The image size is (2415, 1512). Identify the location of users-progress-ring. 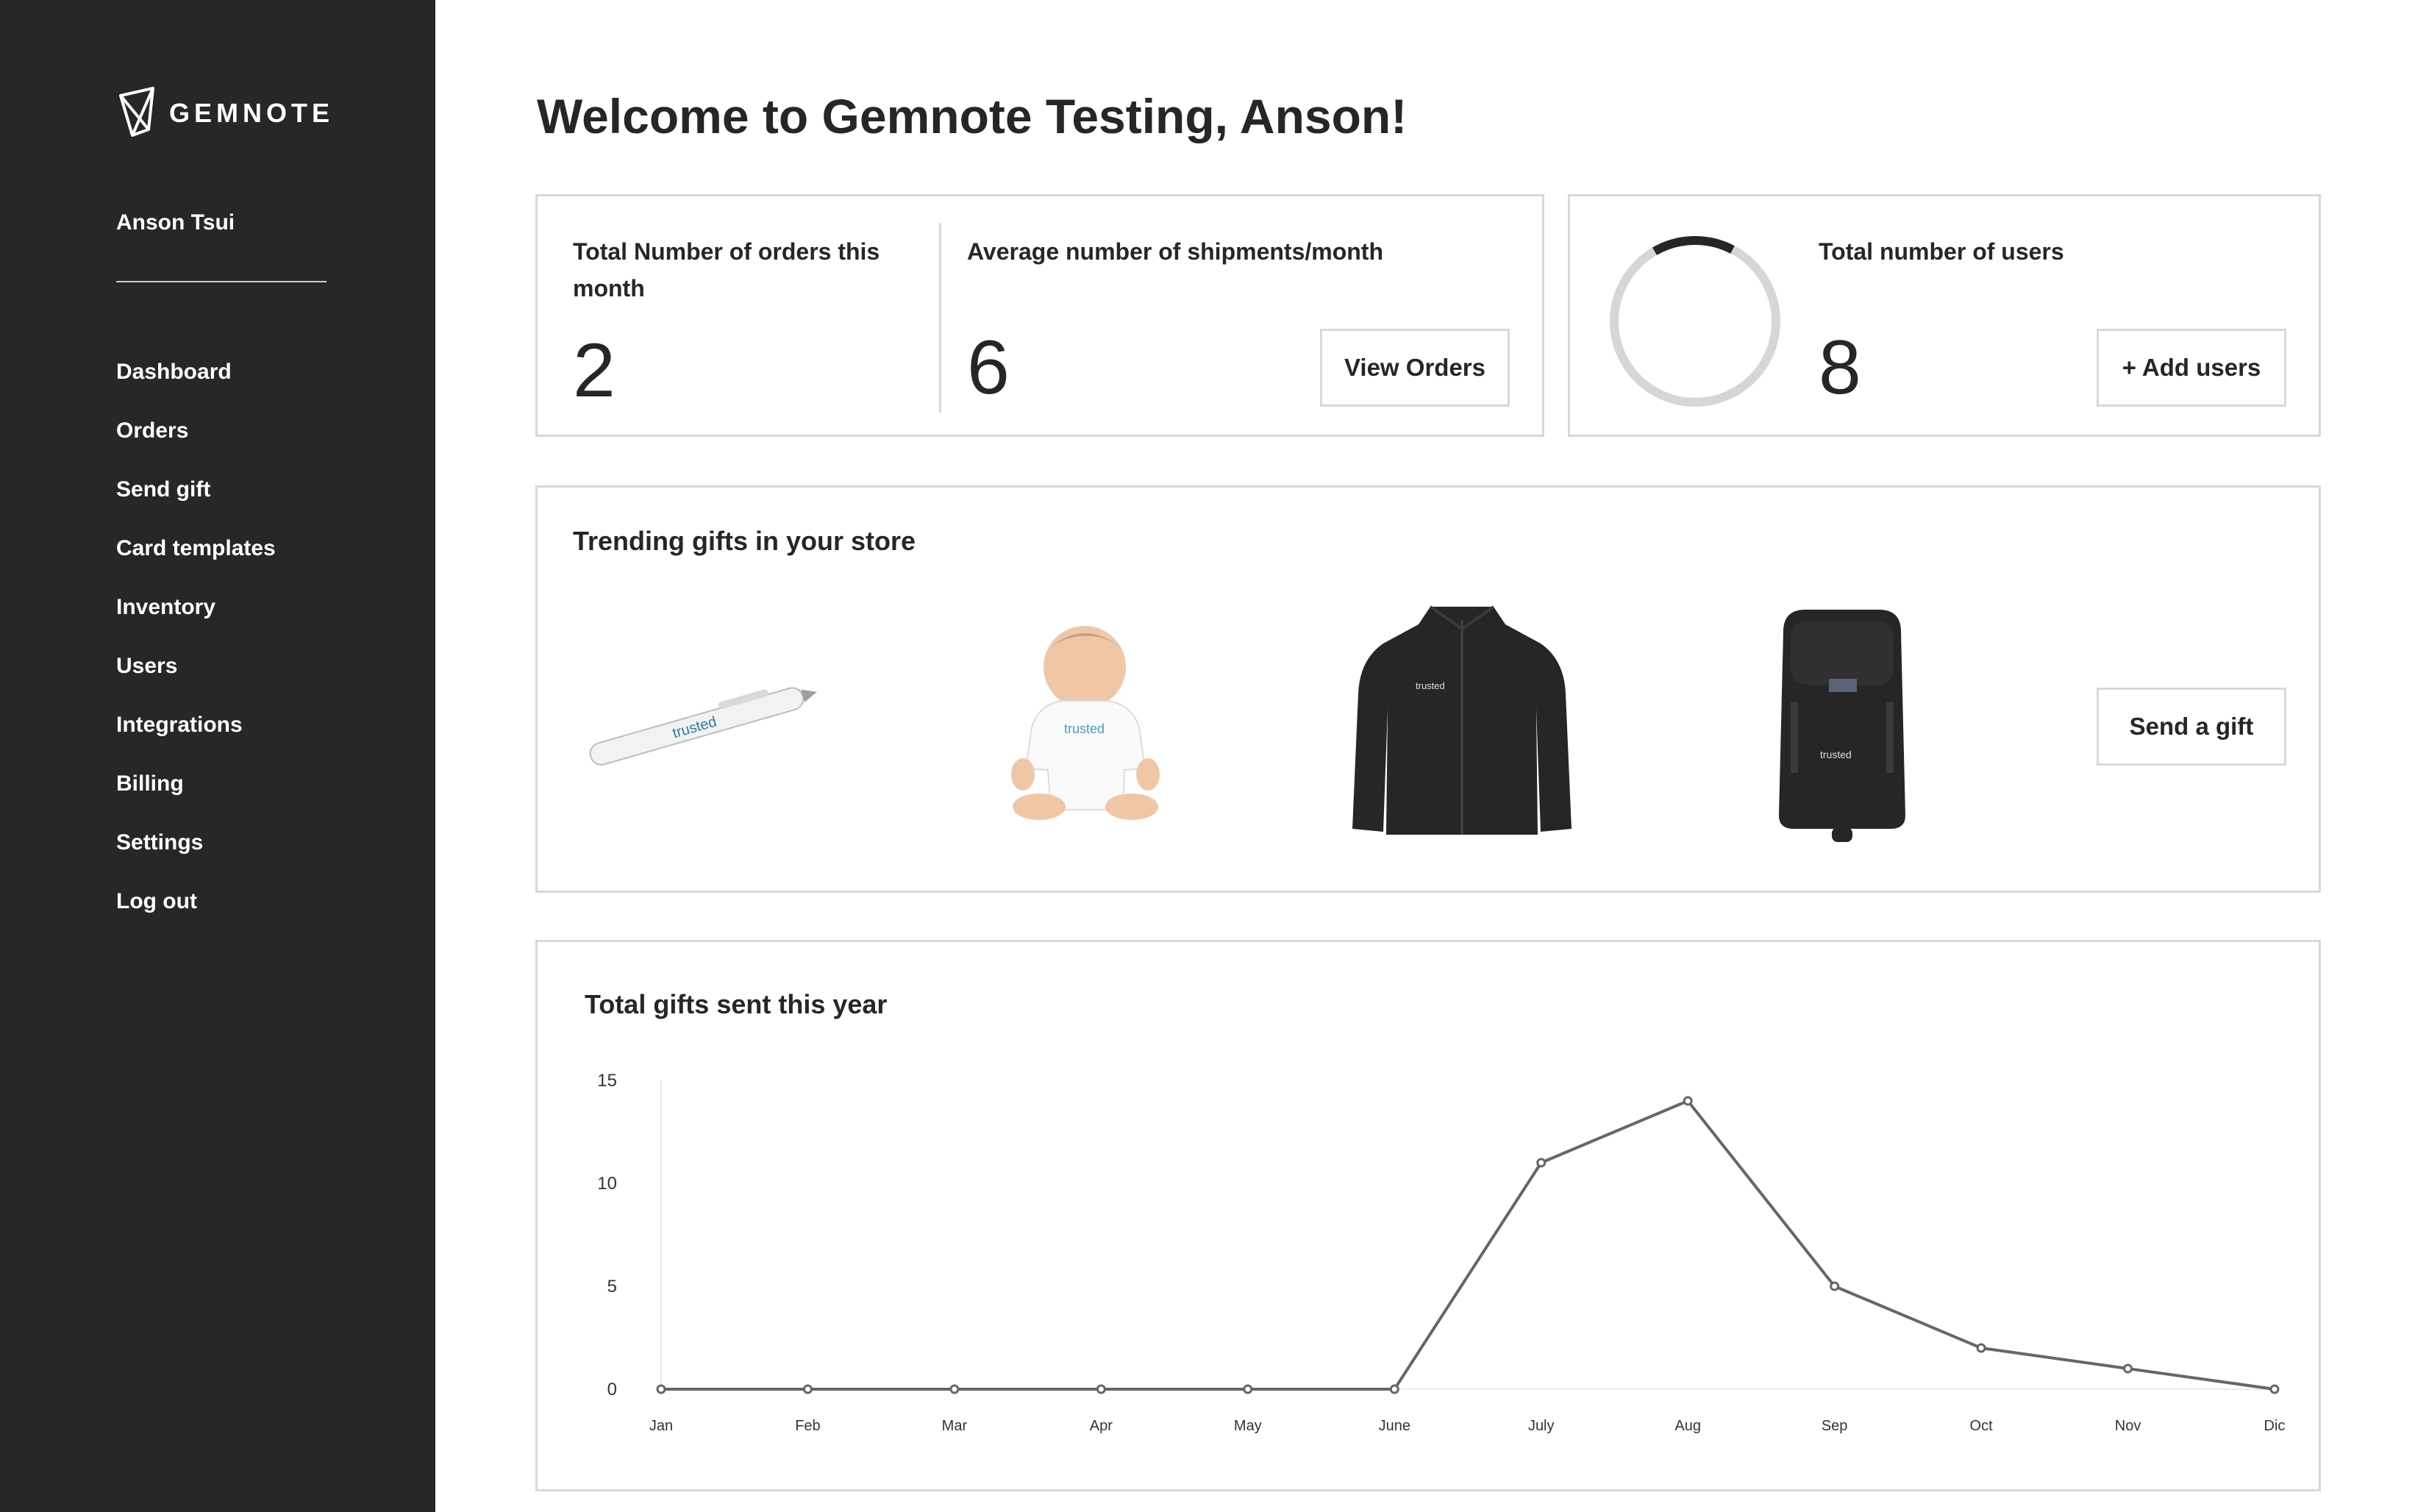
(1695, 321).